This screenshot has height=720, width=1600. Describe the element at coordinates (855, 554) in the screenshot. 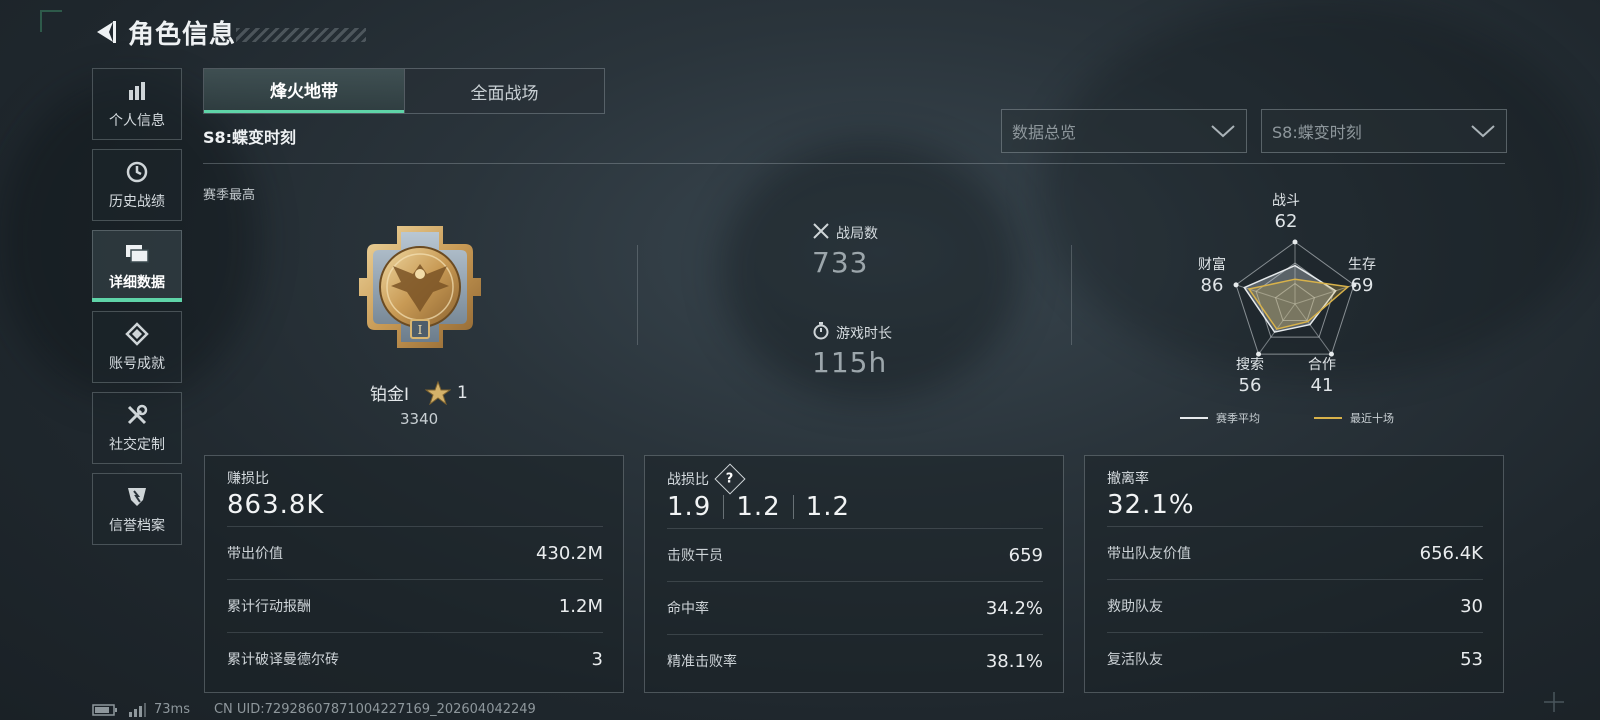

I see `list-item: 击败干员 659` at that location.